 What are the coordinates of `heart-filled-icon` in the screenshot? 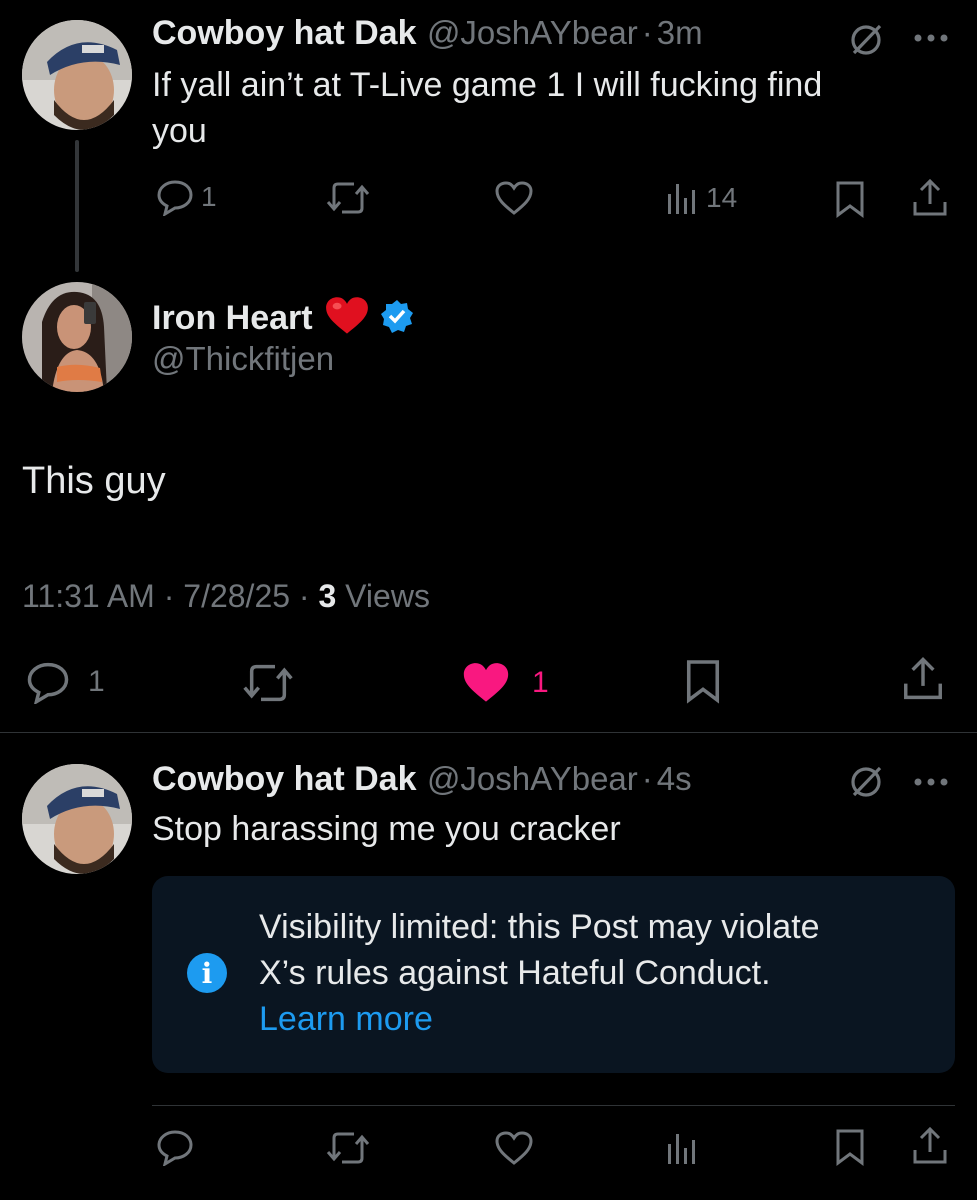 It's located at (486, 682).